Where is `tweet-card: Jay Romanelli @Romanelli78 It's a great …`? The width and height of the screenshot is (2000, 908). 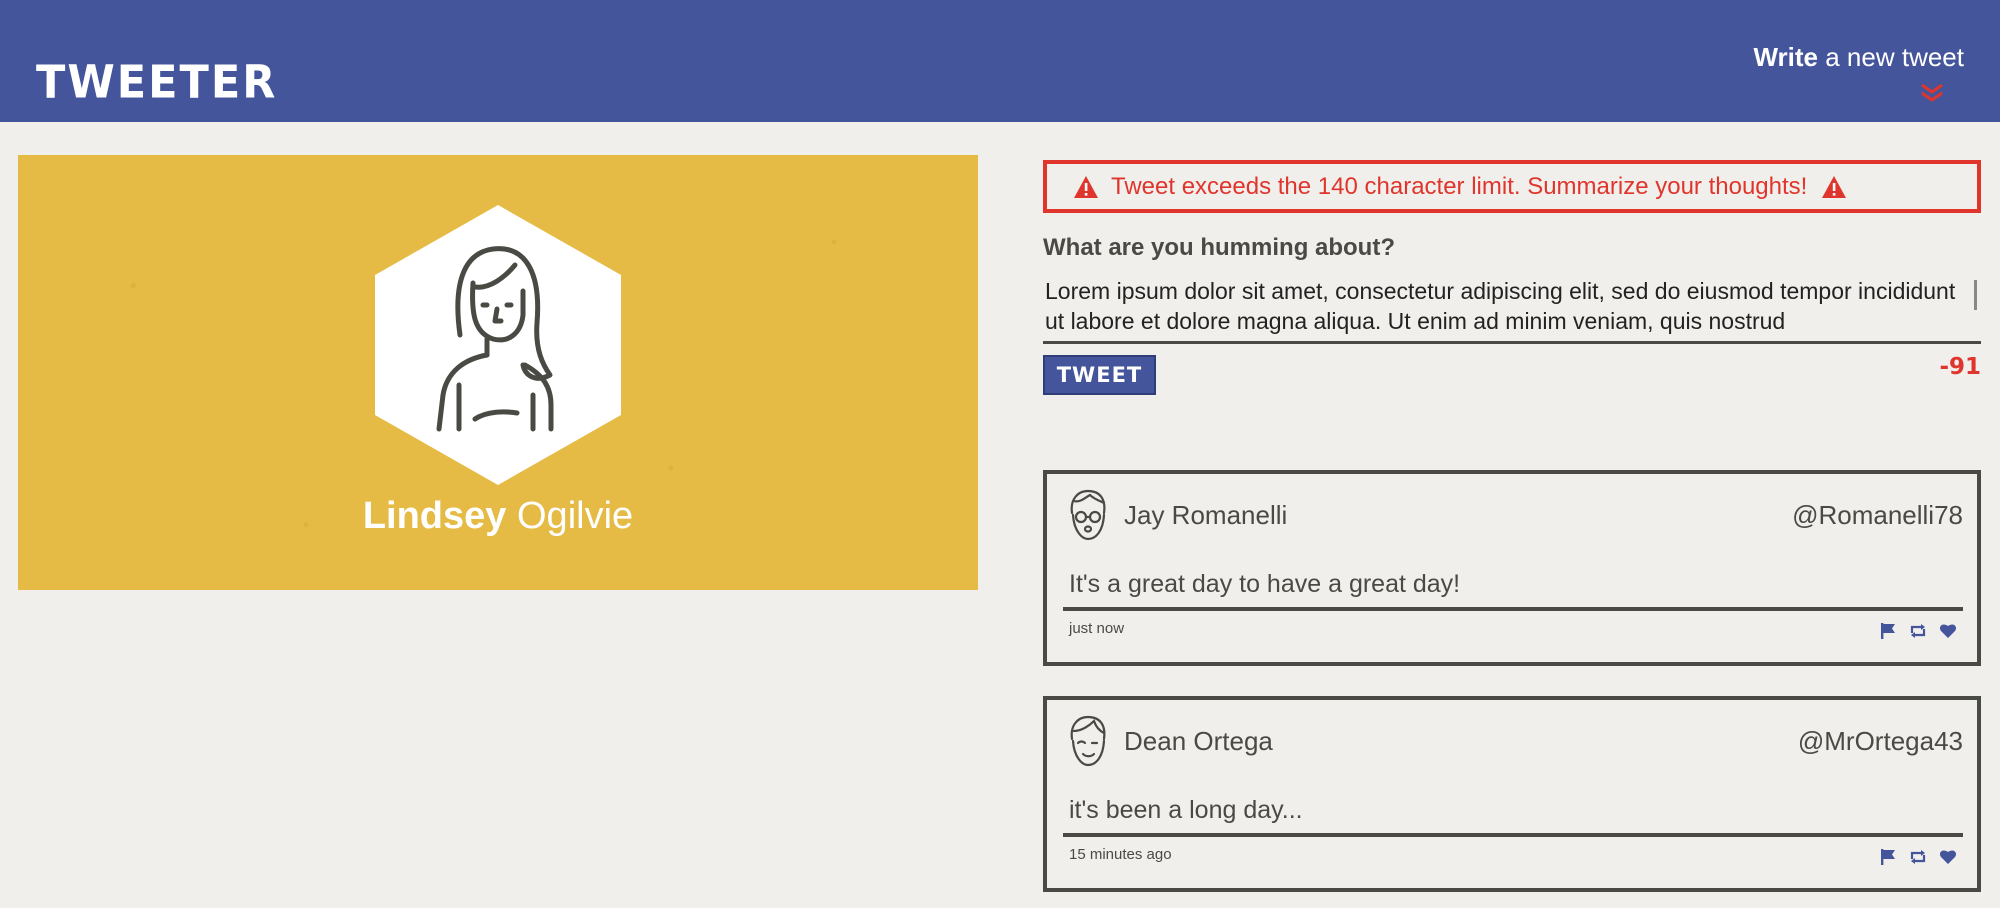 tweet-card: Jay Romanelli @Romanelli78 It's a great … is located at coordinates (1512, 568).